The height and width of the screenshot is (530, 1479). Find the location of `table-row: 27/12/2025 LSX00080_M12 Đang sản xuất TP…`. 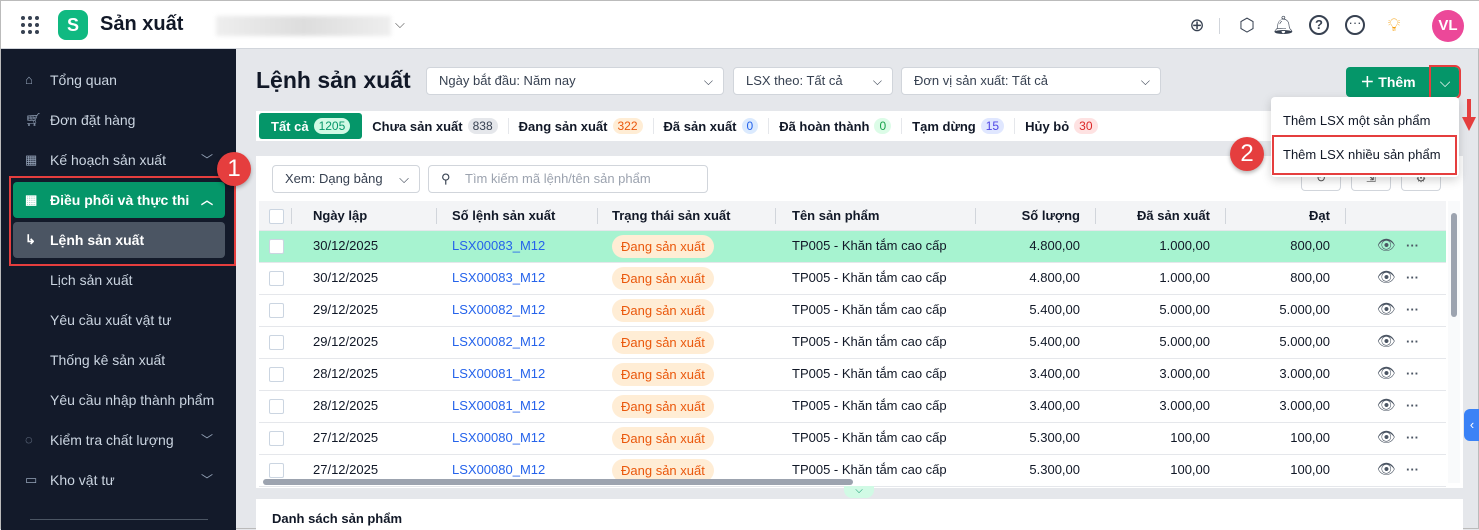

table-row: 27/12/2025 LSX00080_M12 Đang sản xuất TP… is located at coordinates (852, 439).